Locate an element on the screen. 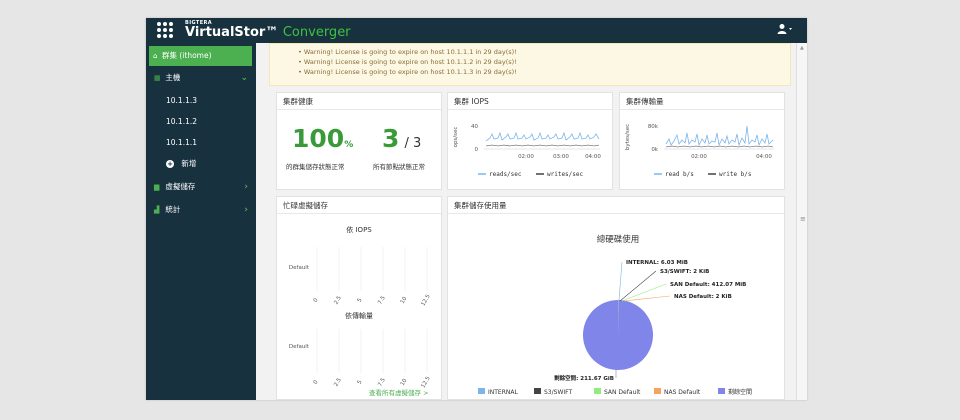 The width and height of the screenshot is (960, 420). y-tick: 0 is located at coordinates (477, 150).